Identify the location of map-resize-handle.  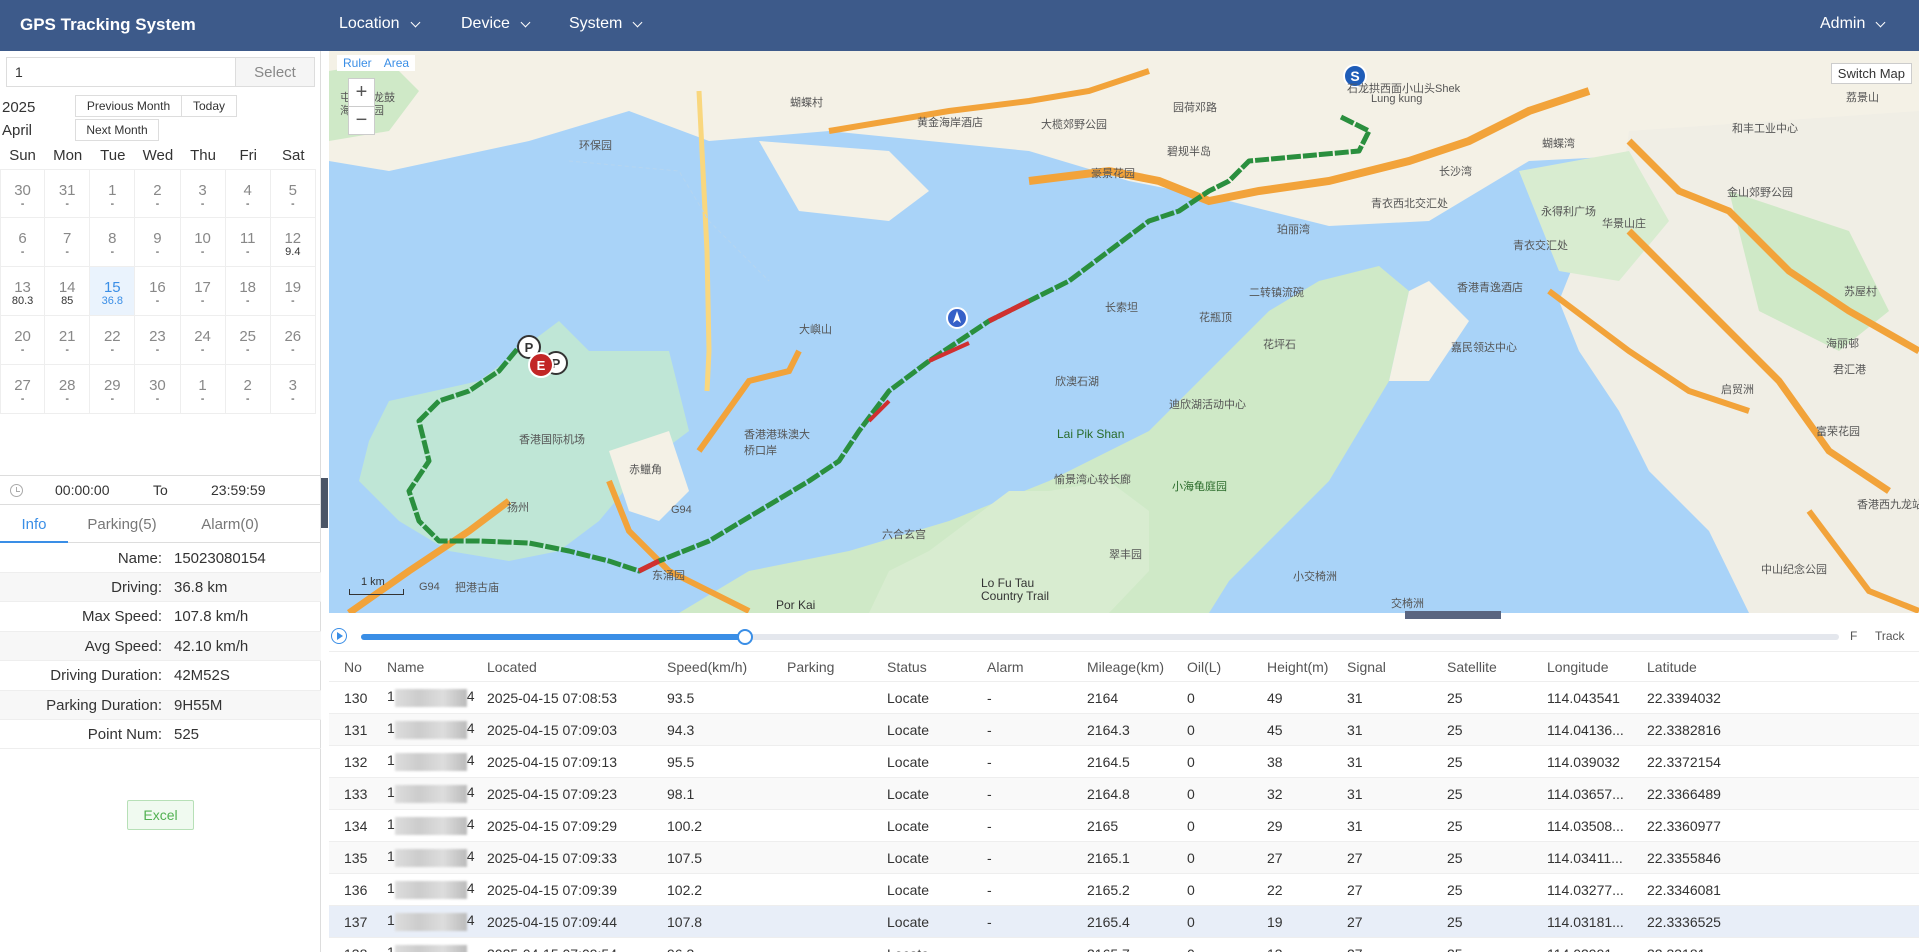
(1453, 615).